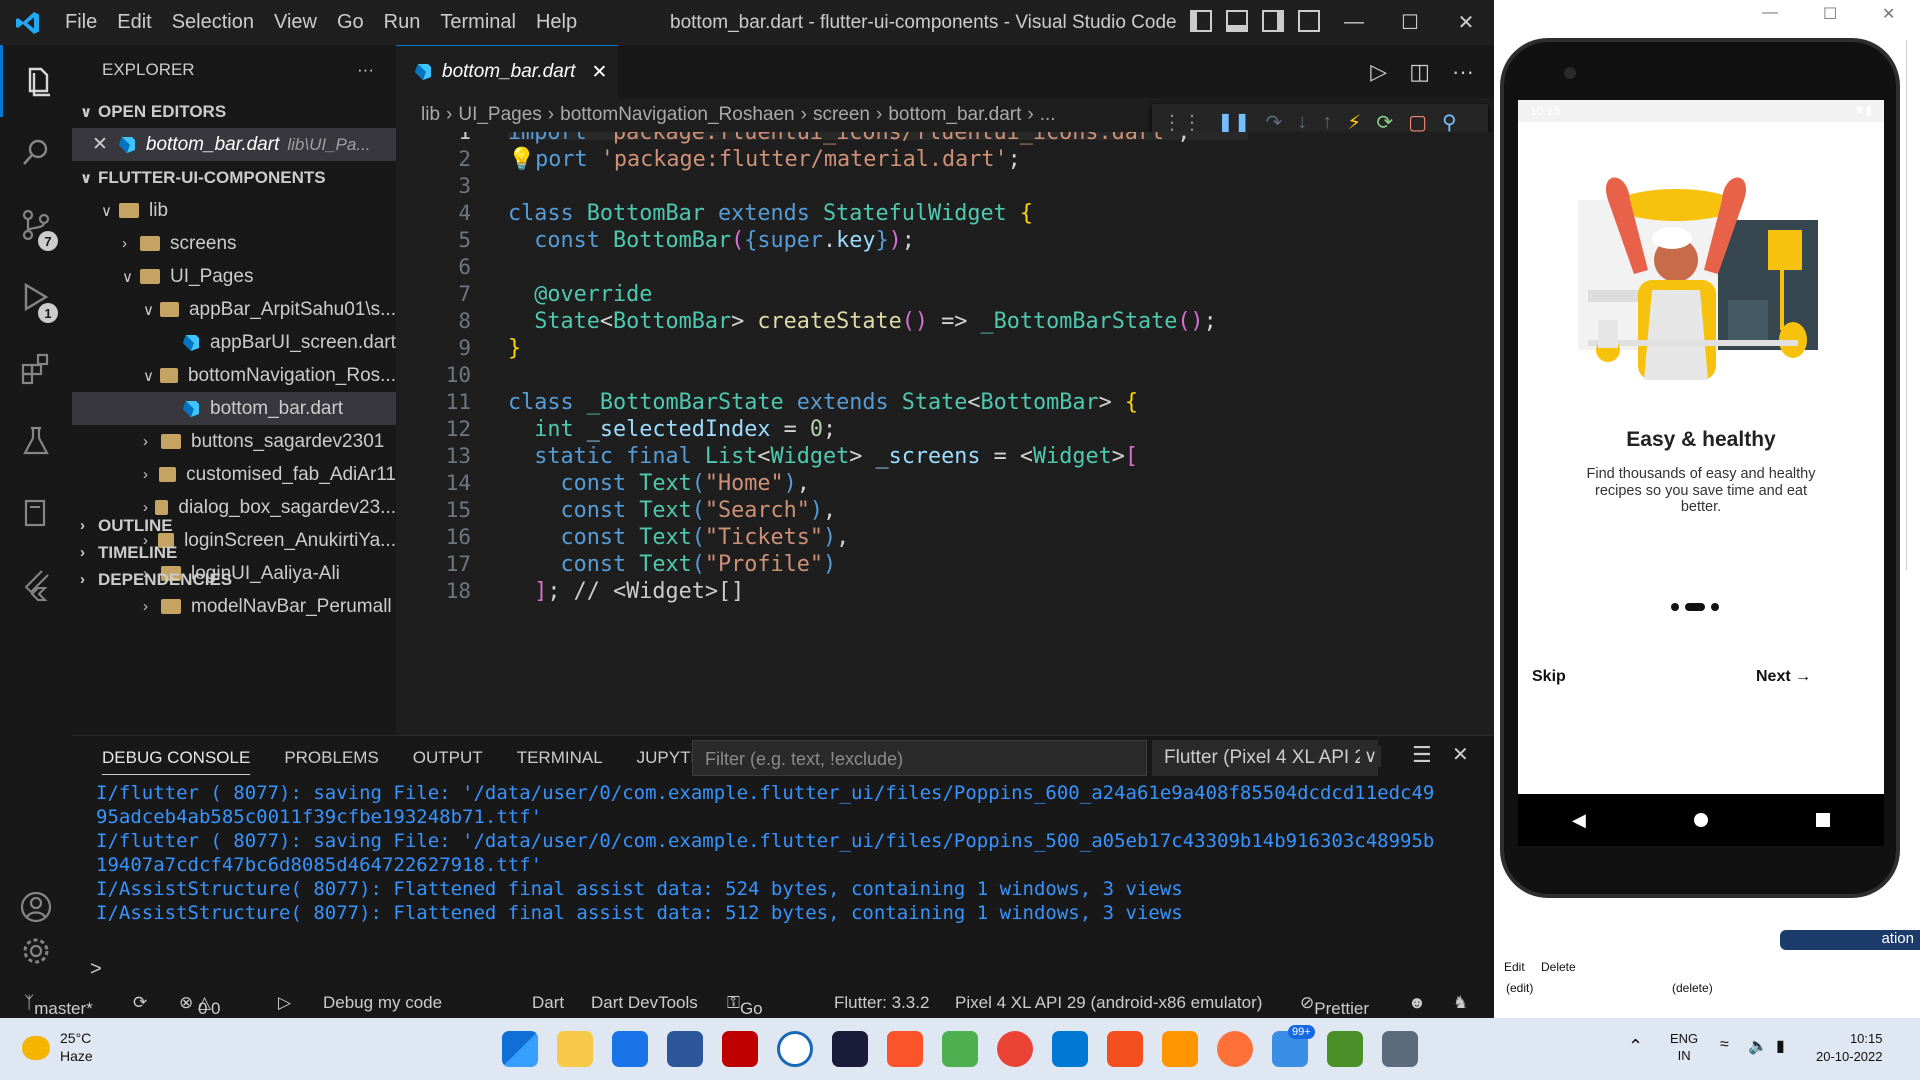 This screenshot has height=1080, width=1920. I want to click on firefox-icon, so click(1235, 1049).